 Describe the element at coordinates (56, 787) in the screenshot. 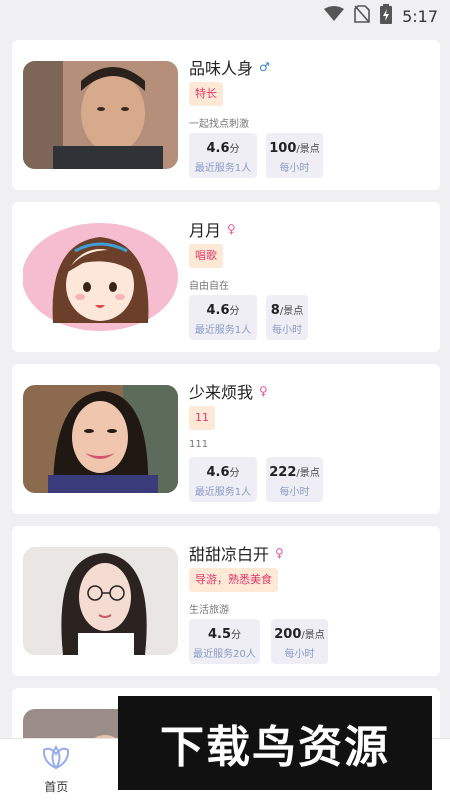

I see `nav-home-label: 首页` at that location.